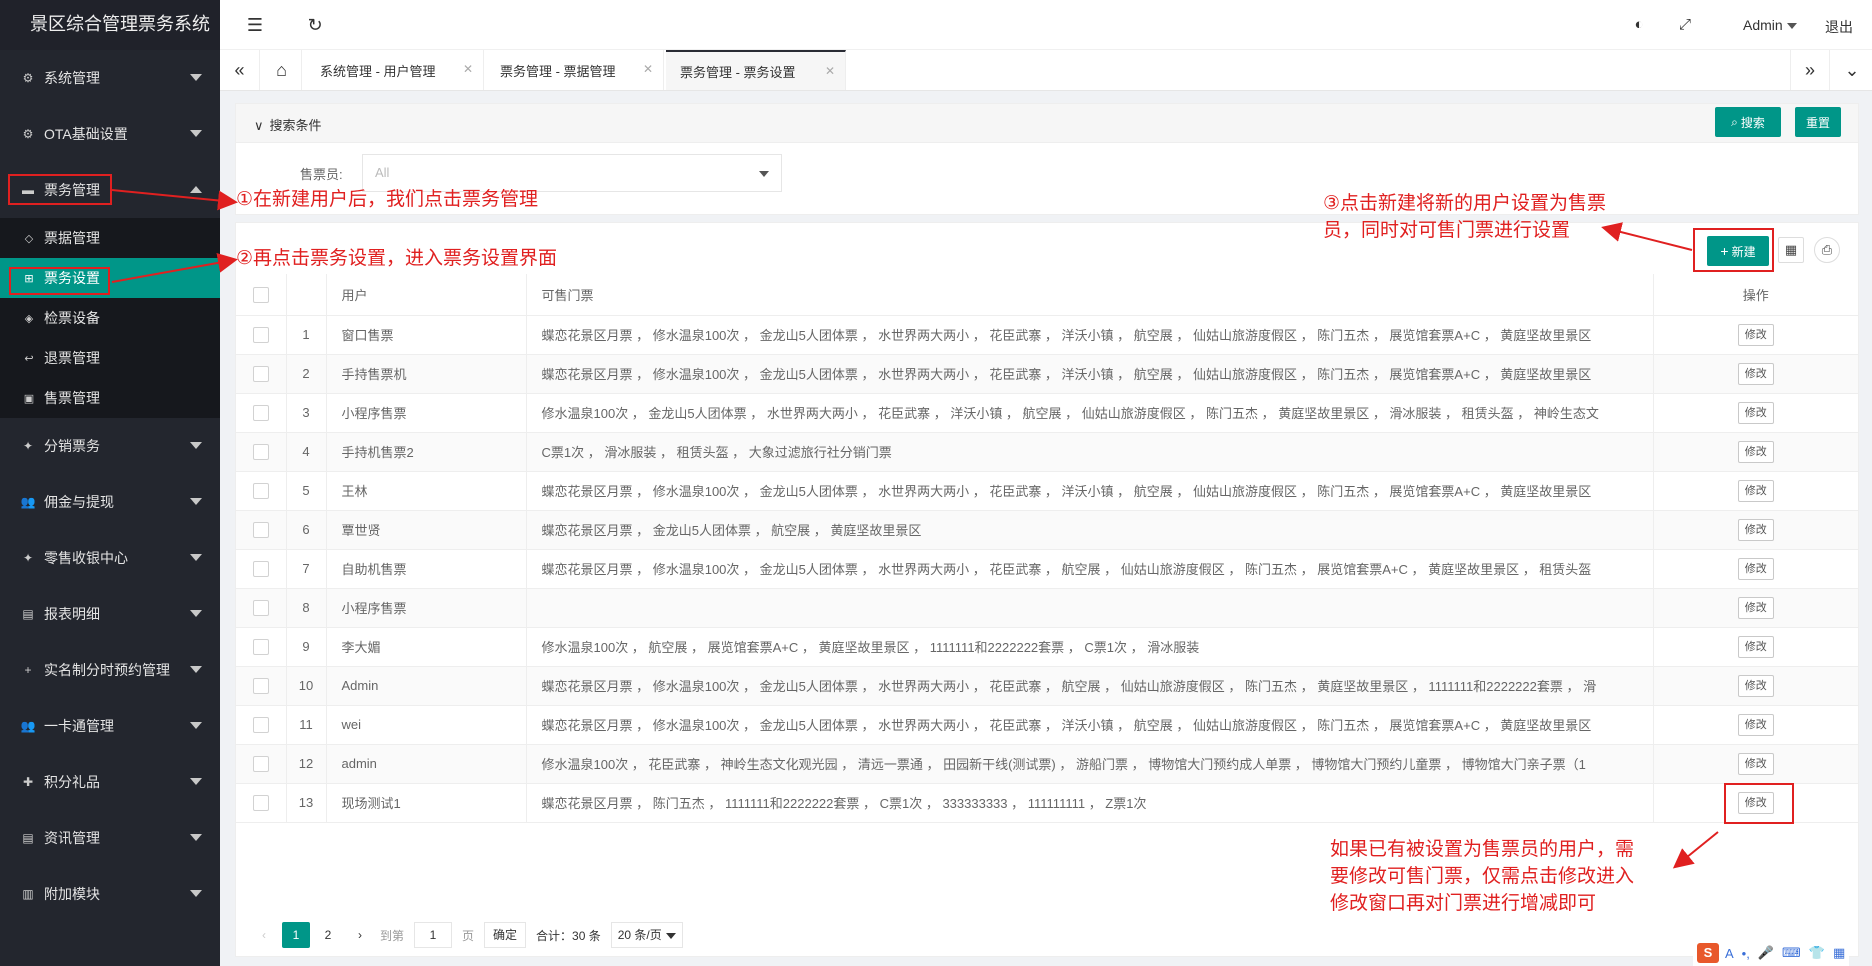 The width and height of the screenshot is (1872, 966). What do you see at coordinates (110, 838) in the screenshot?
I see `menu-news: ▤ 资讯管理` at bounding box center [110, 838].